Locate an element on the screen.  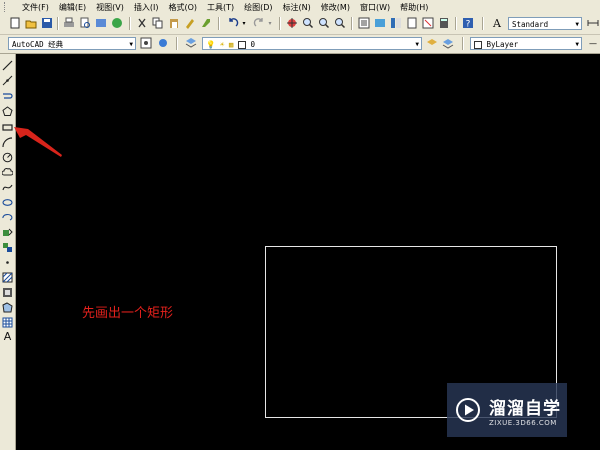
watermark-url: ZIXUE.3D66.COM is located at coordinates (523, 422).